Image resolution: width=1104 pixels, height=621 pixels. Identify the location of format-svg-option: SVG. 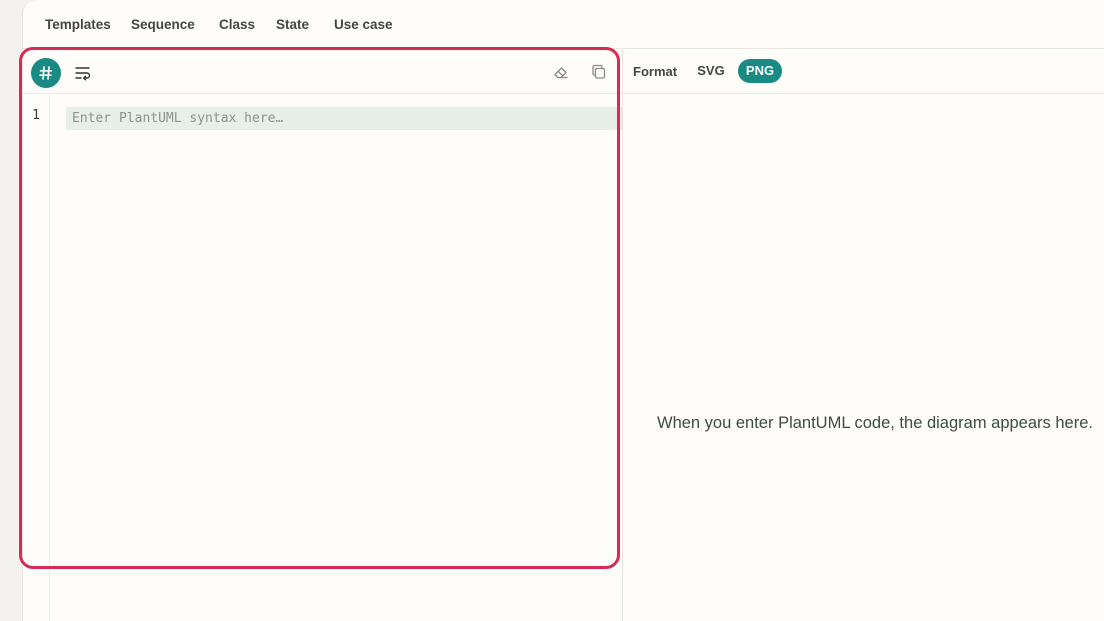
(711, 71).